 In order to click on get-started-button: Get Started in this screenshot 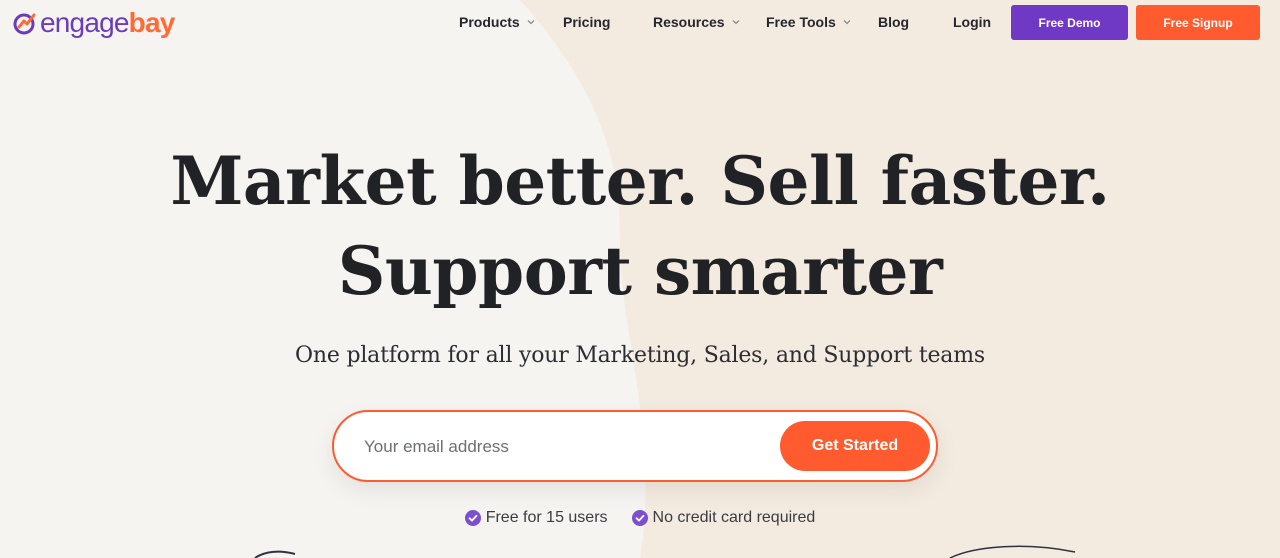, I will do `click(855, 446)`.